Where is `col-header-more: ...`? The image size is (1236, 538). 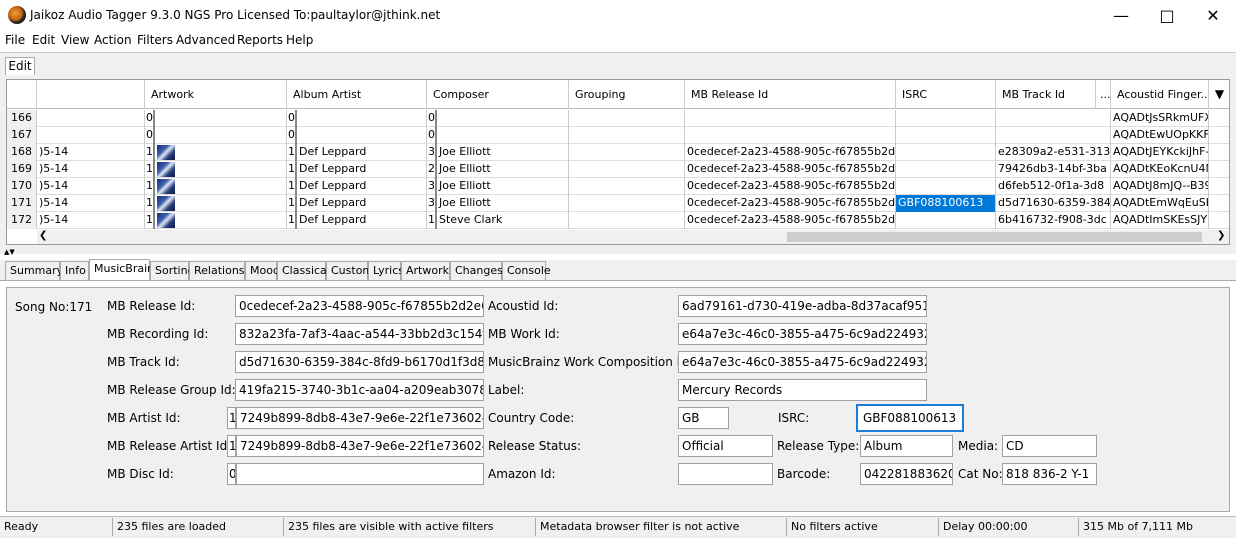
col-header-more: ... is located at coordinates (1103, 94).